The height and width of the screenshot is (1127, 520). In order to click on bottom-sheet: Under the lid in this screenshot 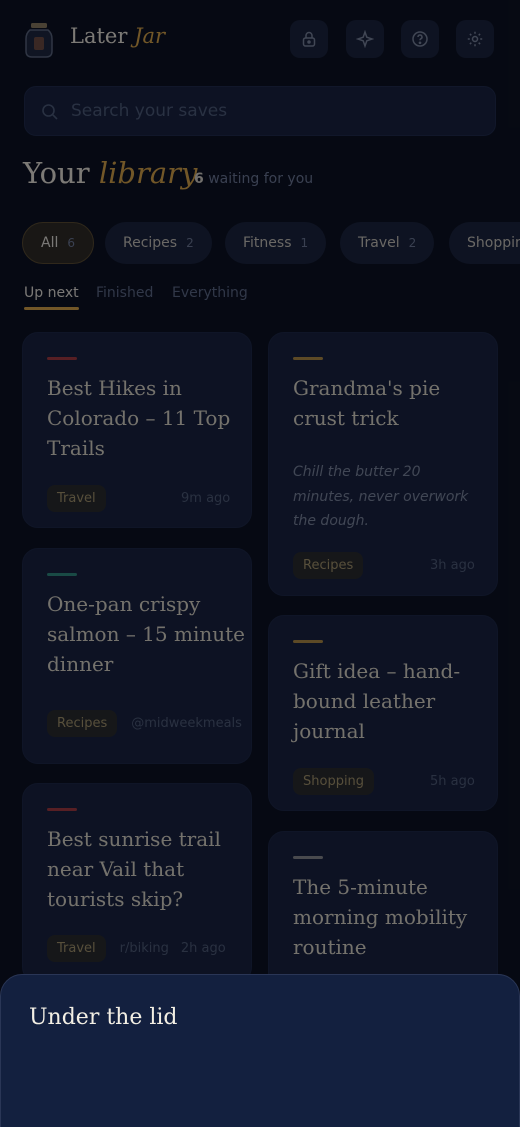, I will do `click(260, 1050)`.